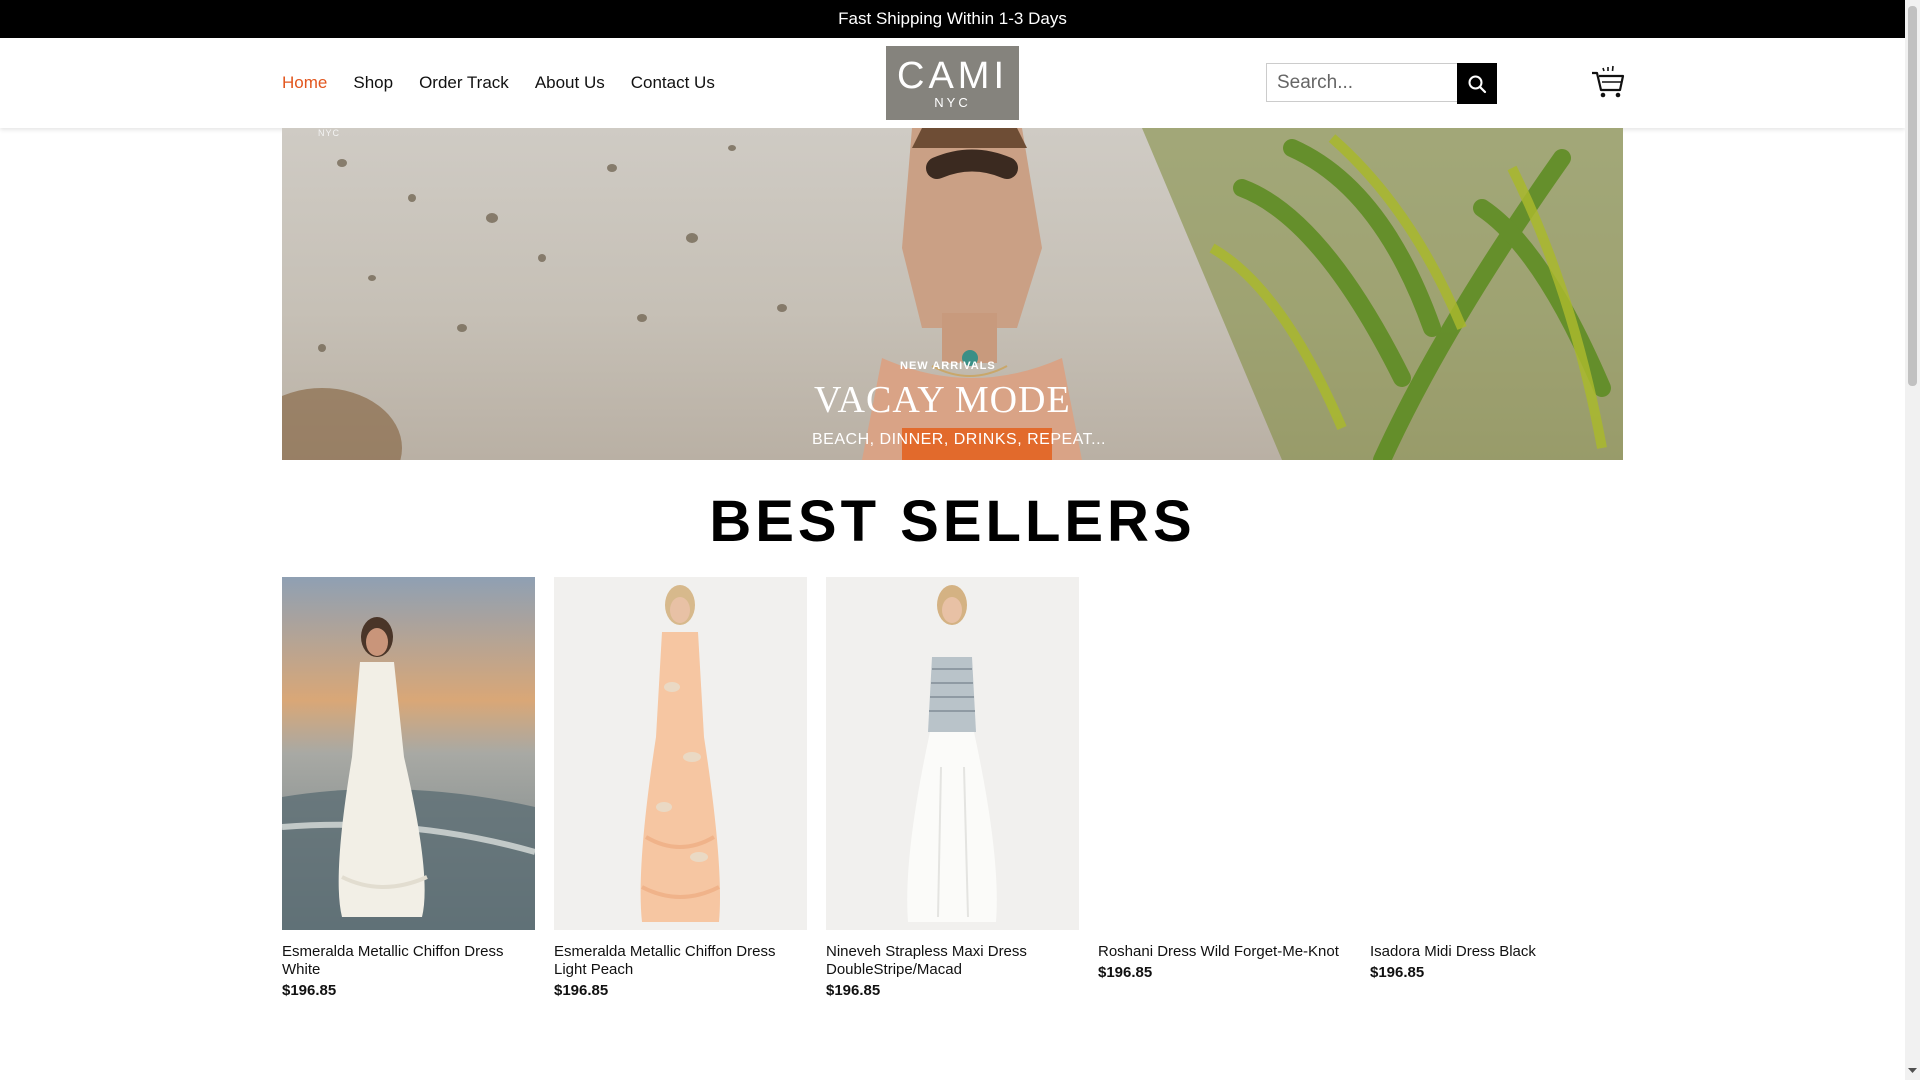 The width and height of the screenshot is (1920, 1080). What do you see at coordinates (1361, 82) in the screenshot?
I see `search-input` at bounding box center [1361, 82].